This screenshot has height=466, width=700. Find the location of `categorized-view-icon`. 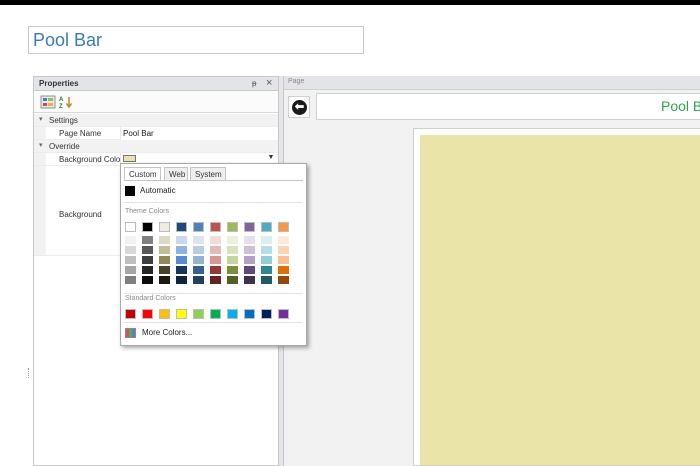

categorized-view-icon is located at coordinates (48, 102).